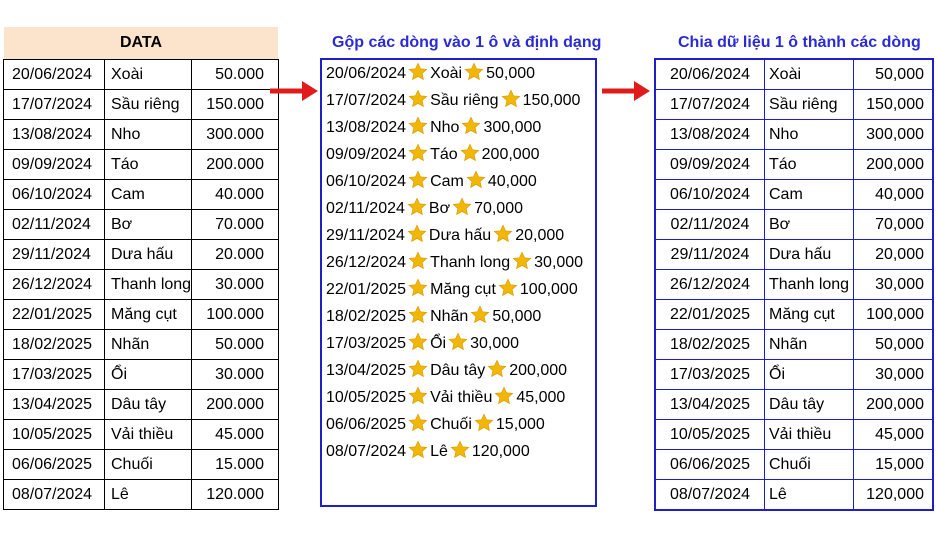 The height and width of the screenshot is (542, 936). I want to click on amount-cell: 150.000, so click(235, 104).